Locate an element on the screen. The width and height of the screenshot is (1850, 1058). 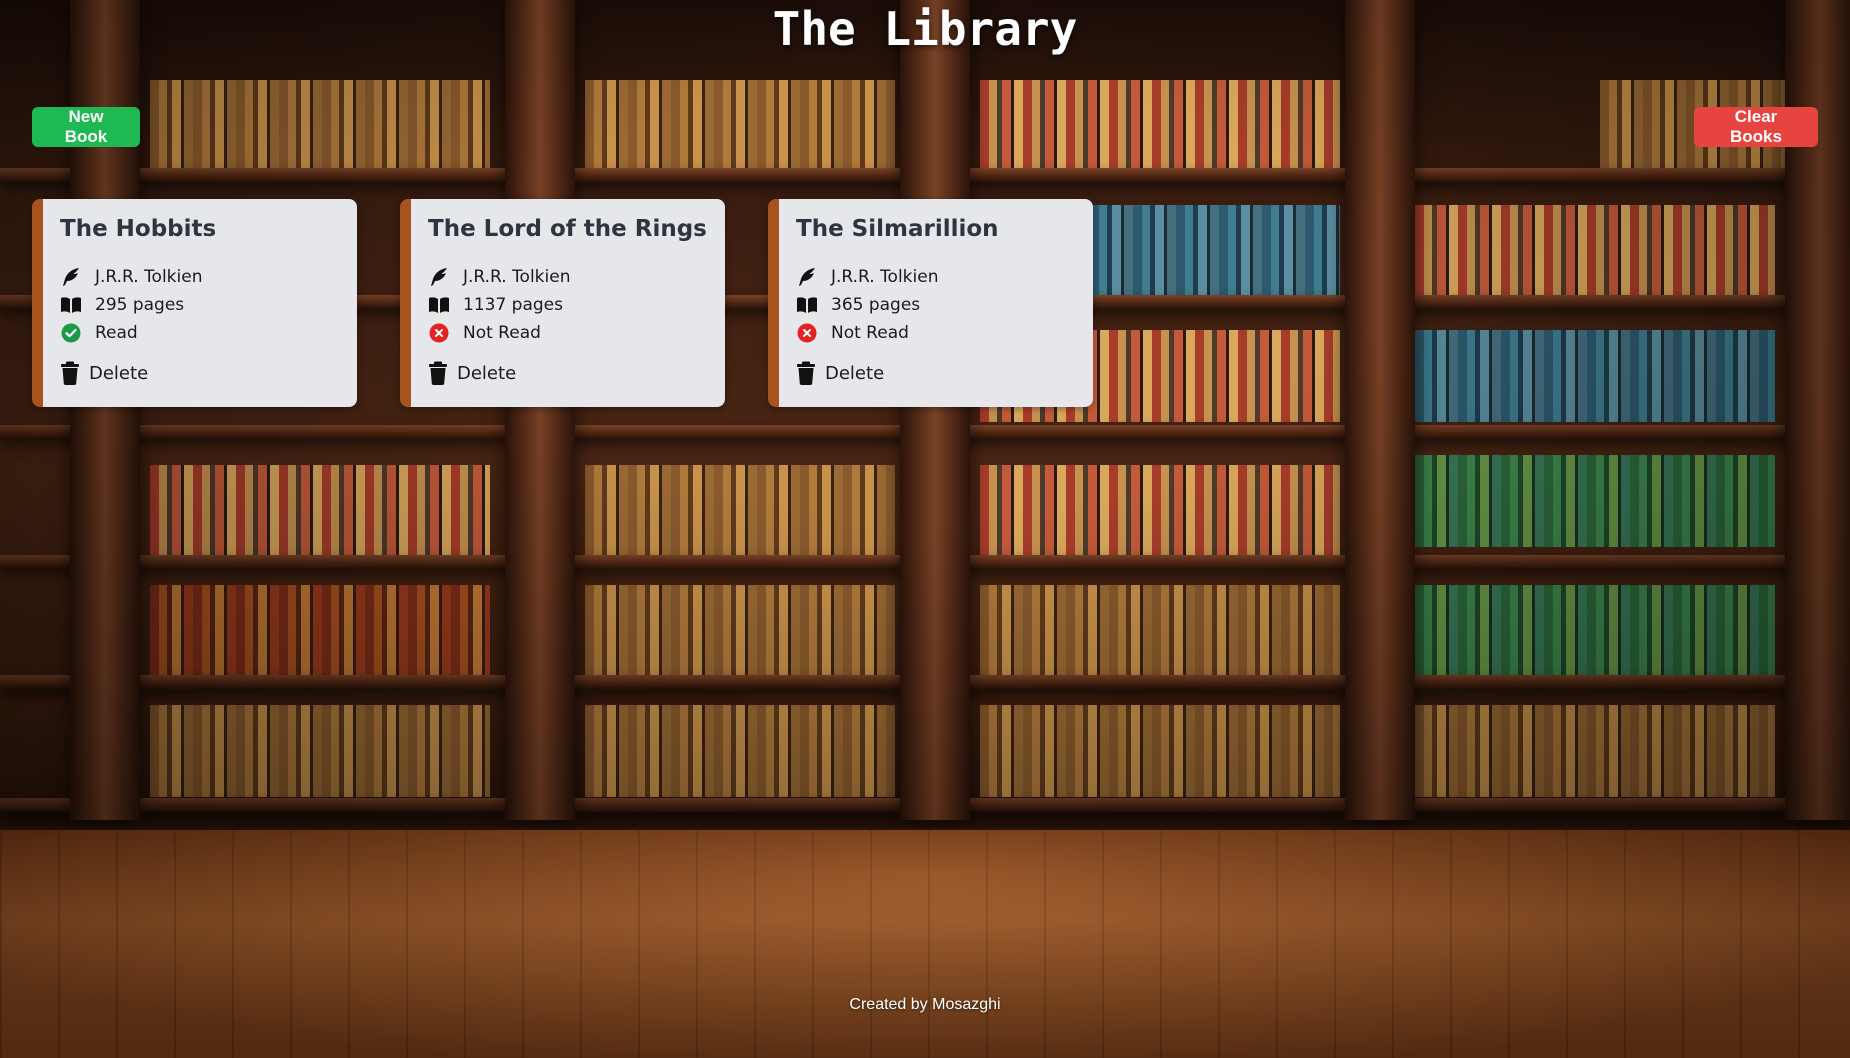
book-title: The Silmarillion is located at coordinates (897, 229).